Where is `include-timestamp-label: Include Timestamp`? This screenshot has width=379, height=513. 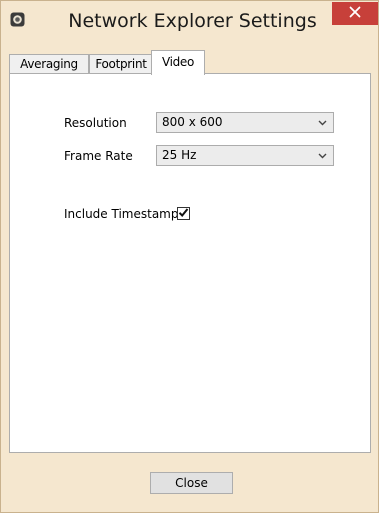
include-timestamp-label: Include Timestamp is located at coordinates (121, 214).